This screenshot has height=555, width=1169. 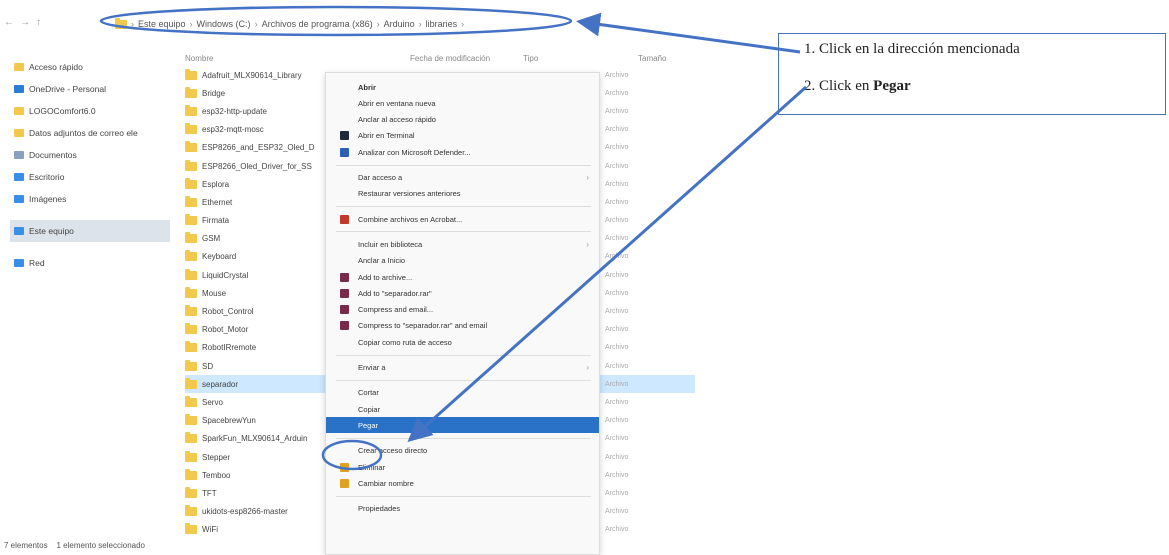 What do you see at coordinates (216, 221) in the screenshot?
I see `file-name: Firmata` at bounding box center [216, 221].